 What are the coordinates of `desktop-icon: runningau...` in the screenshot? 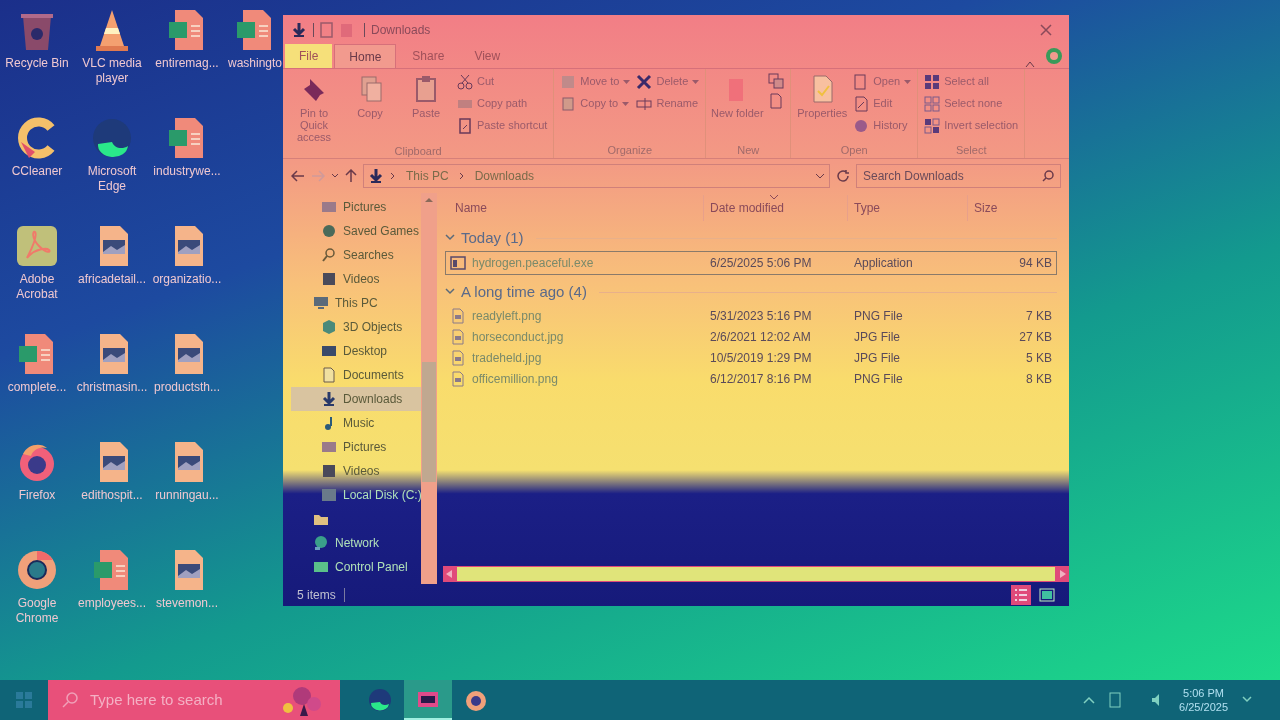 It's located at (187, 470).